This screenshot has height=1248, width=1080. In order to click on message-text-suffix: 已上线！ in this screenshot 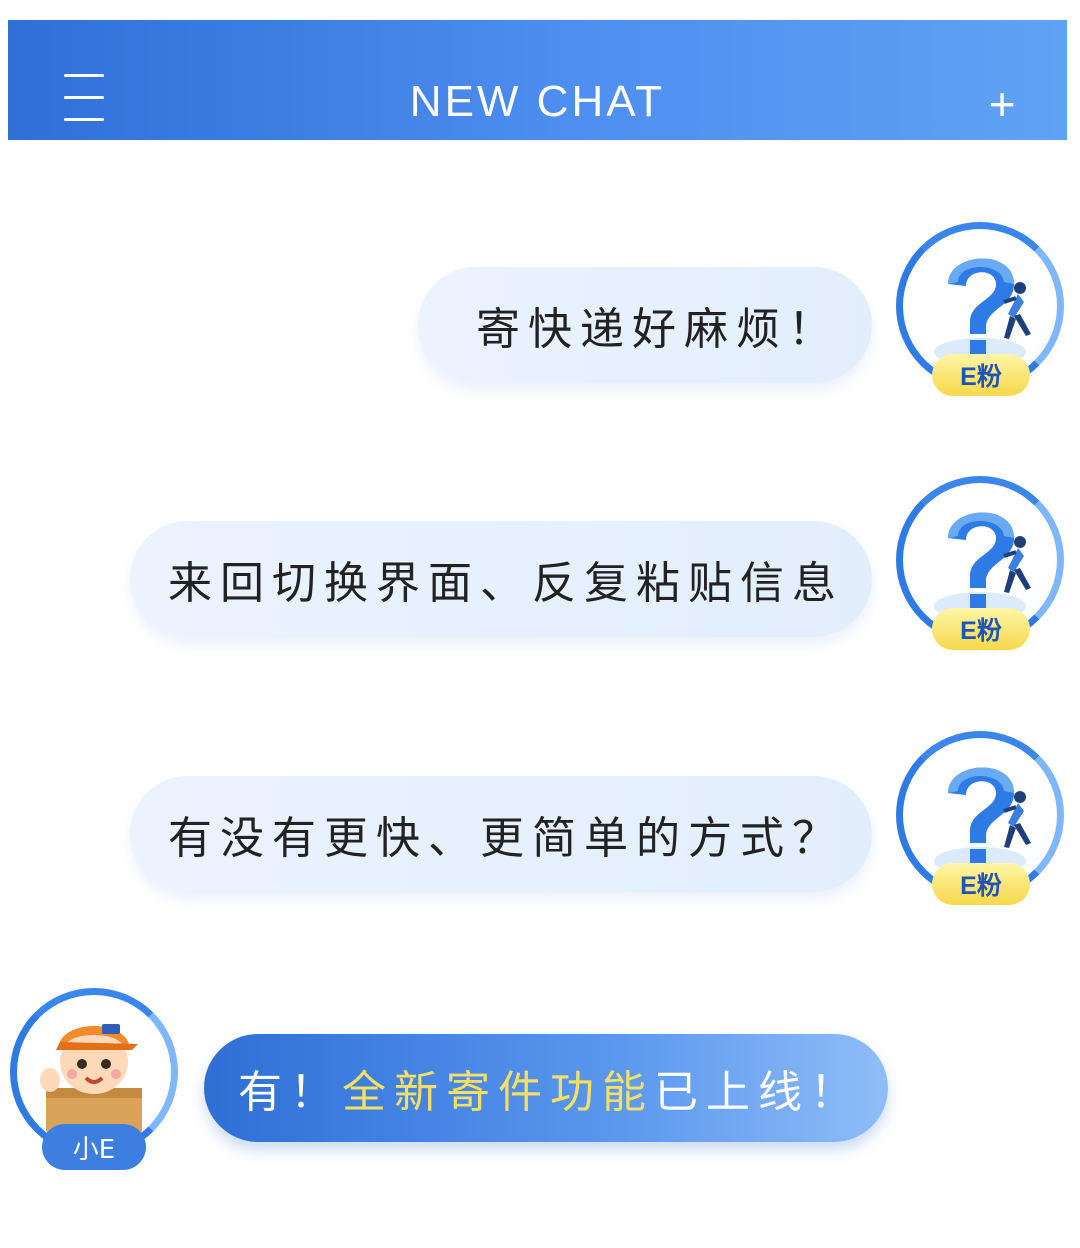, I will do `click(758, 1092)`.